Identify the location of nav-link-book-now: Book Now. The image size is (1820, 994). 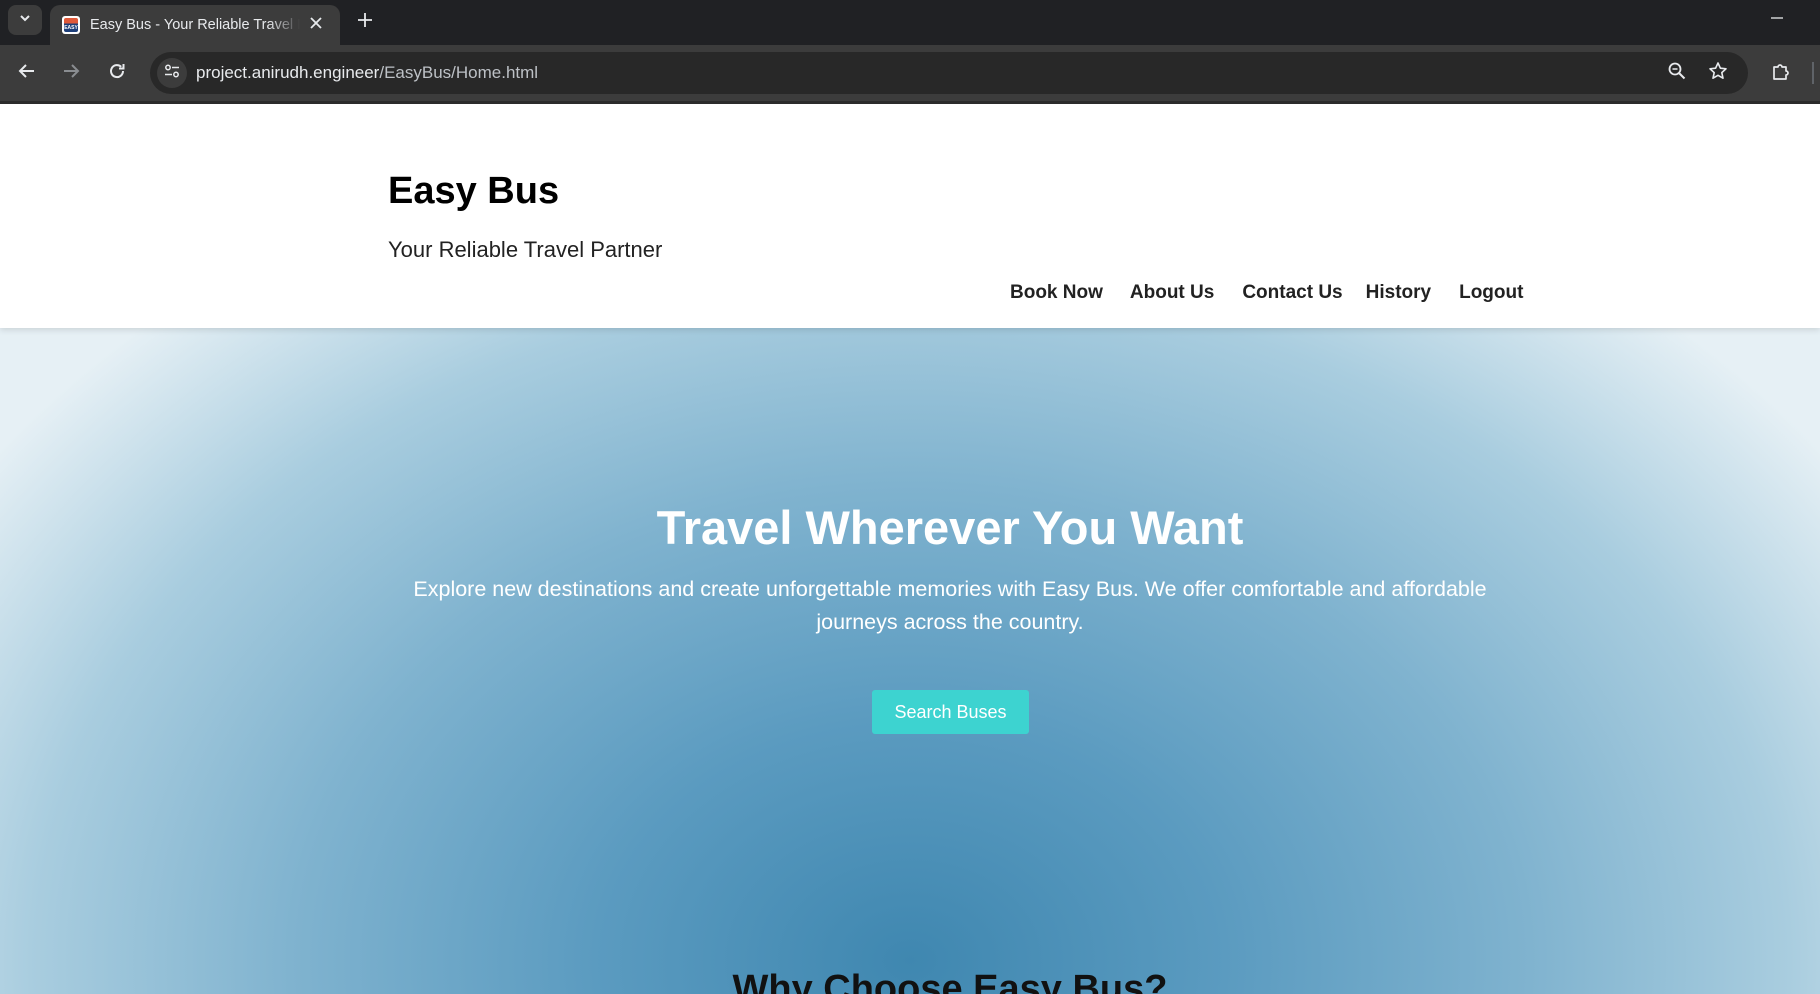
(1056, 295).